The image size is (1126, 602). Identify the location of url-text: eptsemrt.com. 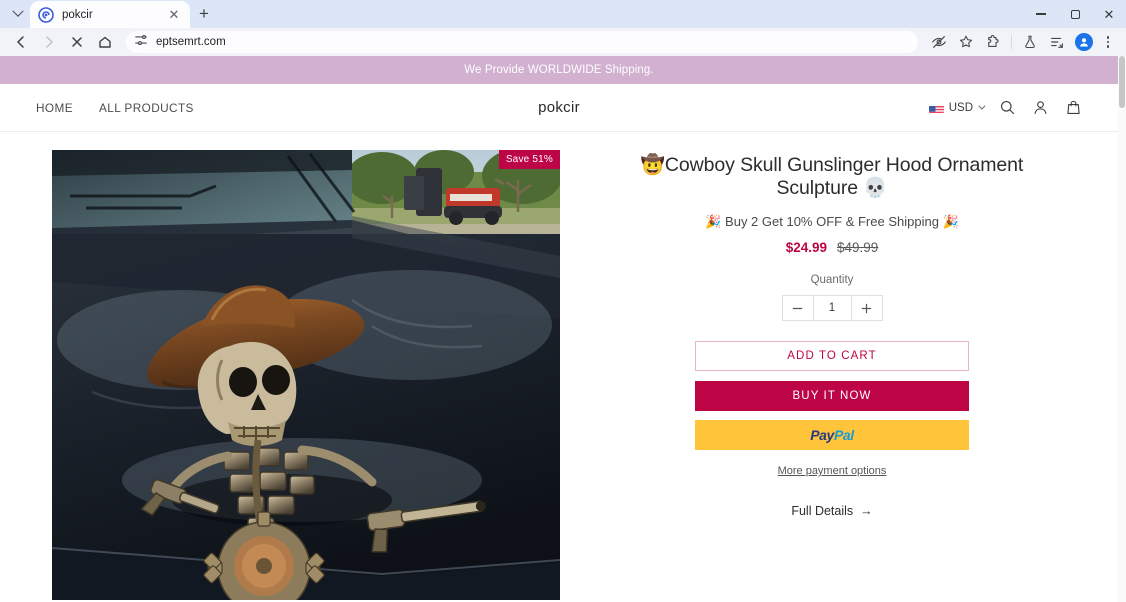
(191, 42).